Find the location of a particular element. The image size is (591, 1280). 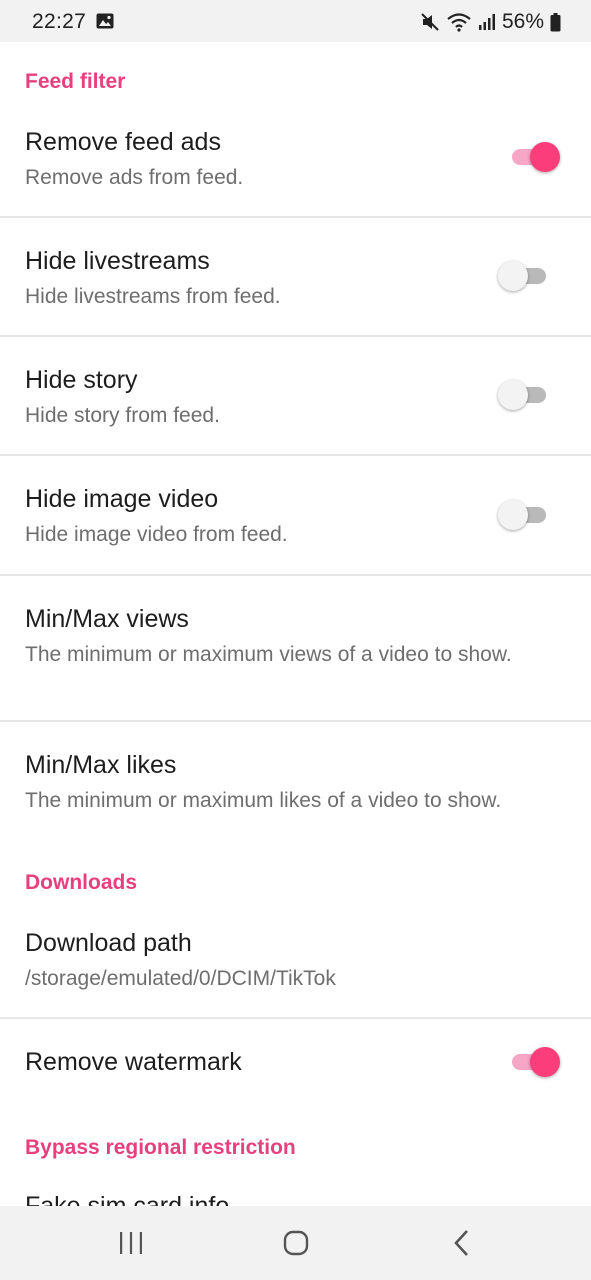

pref-summary: Hide story from feed. is located at coordinates (122, 415).